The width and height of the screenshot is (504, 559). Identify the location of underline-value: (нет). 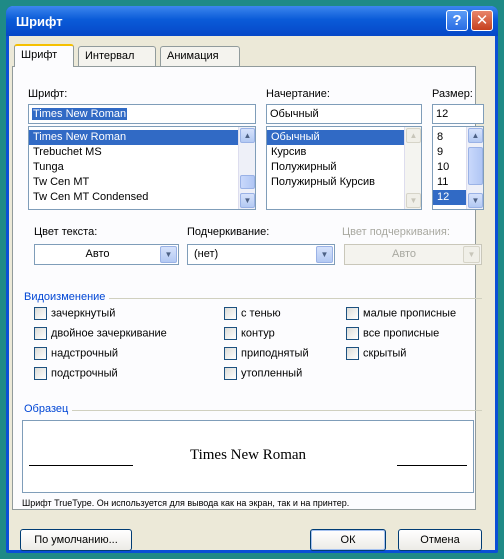
(206, 254).